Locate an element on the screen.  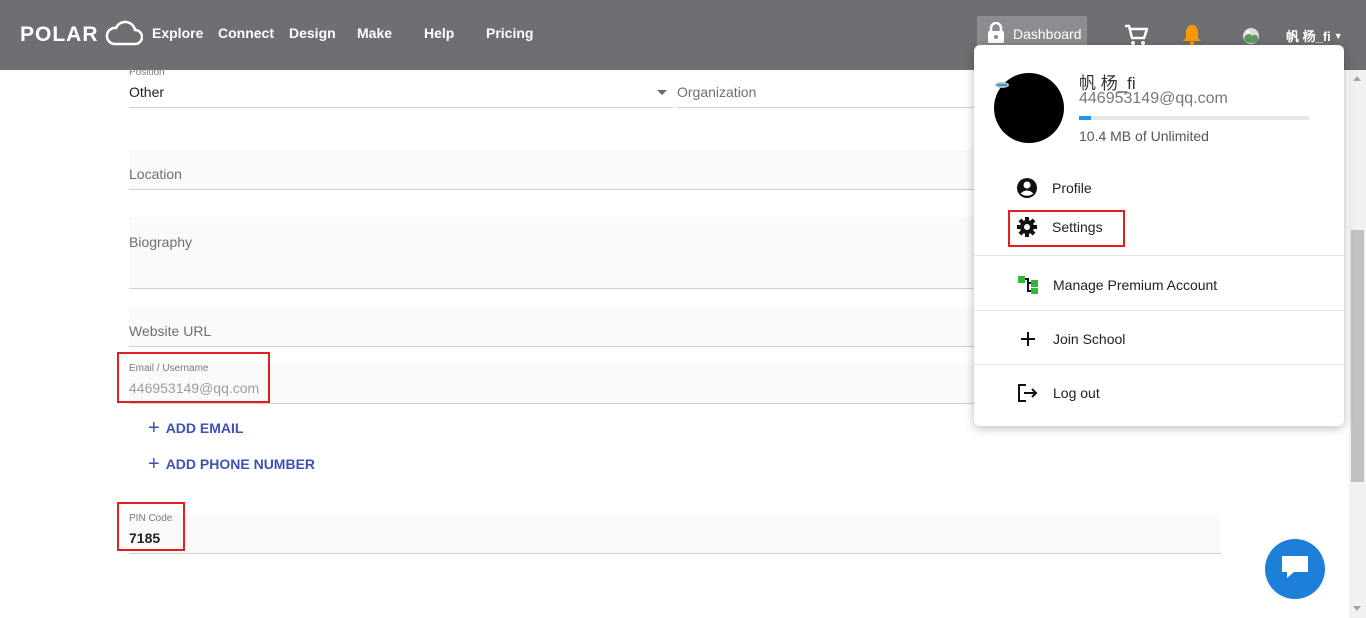
chat-icon is located at coordinates (1295, 569).